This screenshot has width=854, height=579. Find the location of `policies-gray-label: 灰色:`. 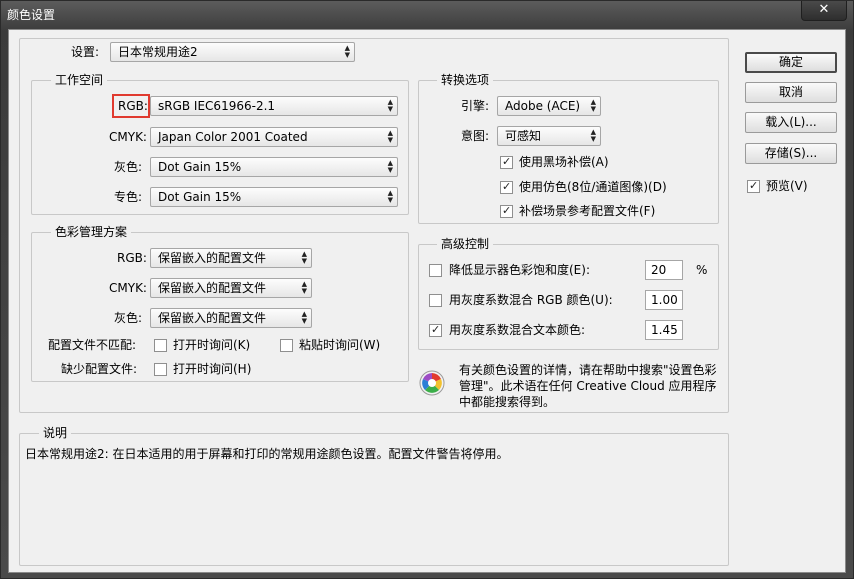

policies-gray-label: 灰色: is located at coordinates (128, 318).